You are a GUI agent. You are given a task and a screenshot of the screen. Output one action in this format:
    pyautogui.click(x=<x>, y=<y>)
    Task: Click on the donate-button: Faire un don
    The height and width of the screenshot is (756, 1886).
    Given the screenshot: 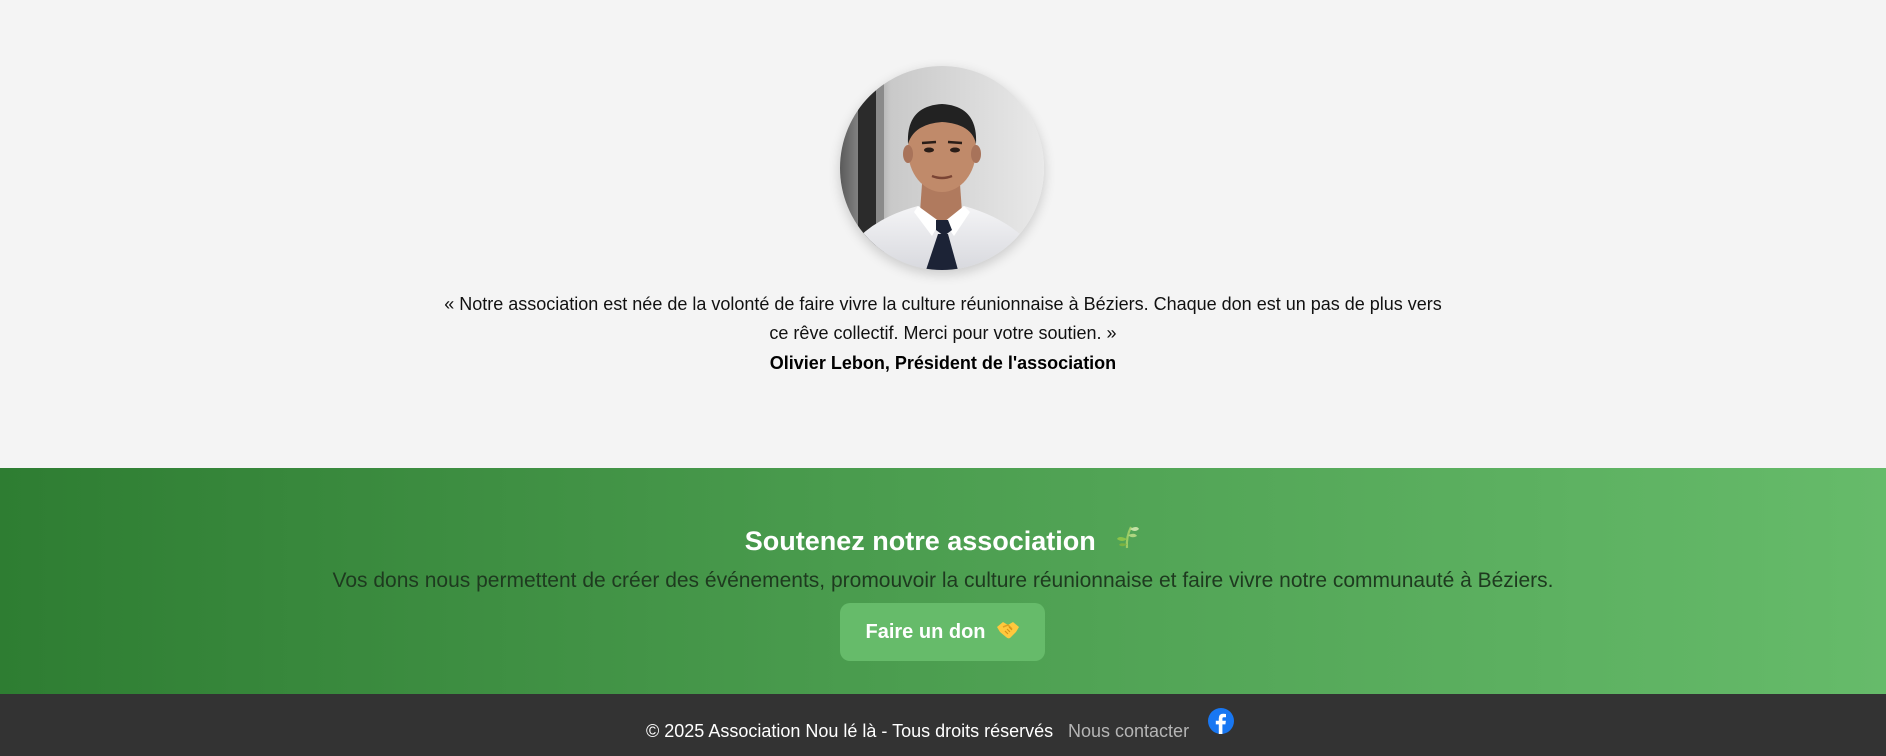 What is the action you would take?
    pyautogui.click(x=942, y=632)
    